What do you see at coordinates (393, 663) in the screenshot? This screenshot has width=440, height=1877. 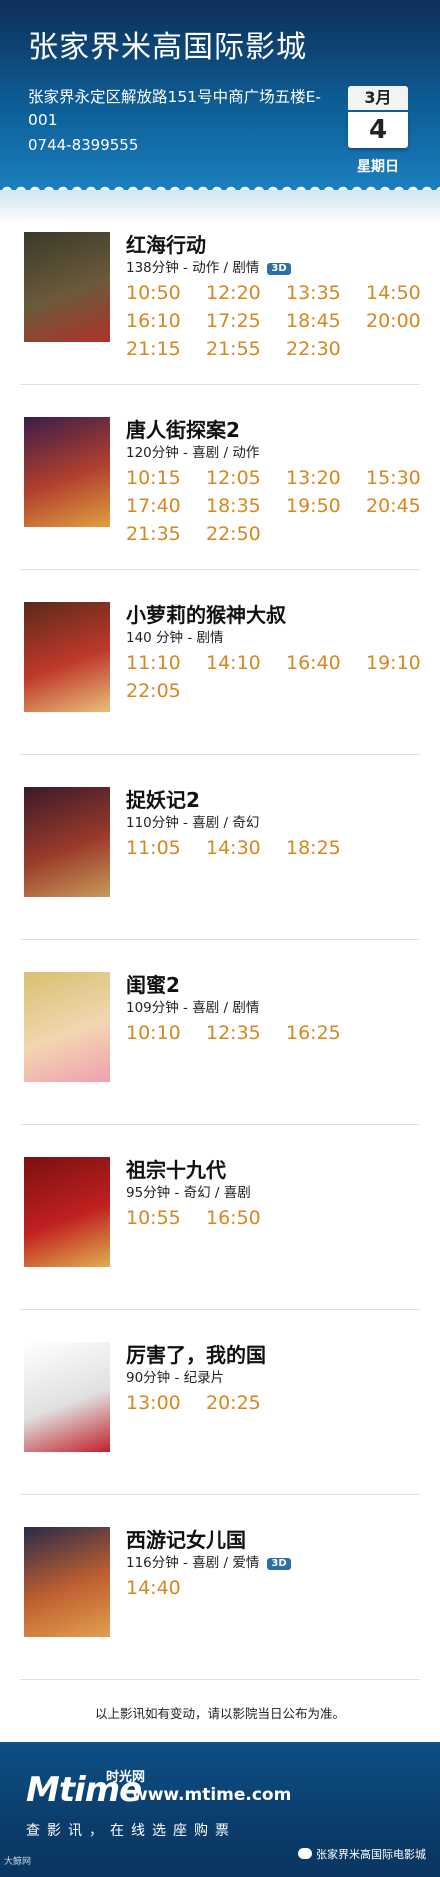 I see `showtime: 19:10` at bounding box center [393, 663].